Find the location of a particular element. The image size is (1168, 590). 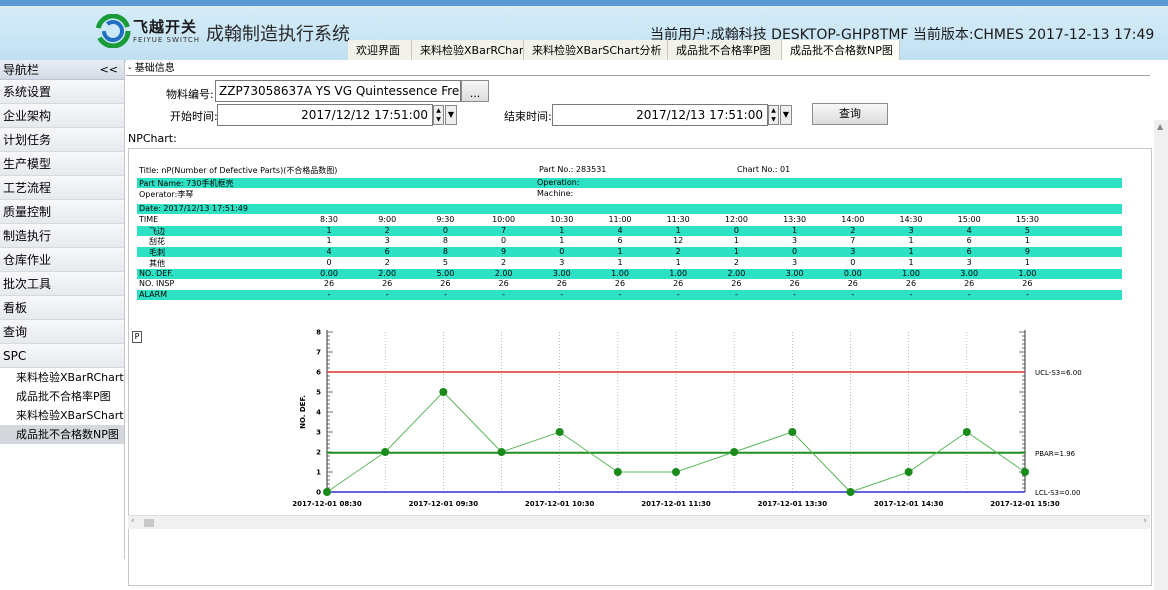

sidebar-item-execution: 制造执行 is located at coordinates (62, 236).